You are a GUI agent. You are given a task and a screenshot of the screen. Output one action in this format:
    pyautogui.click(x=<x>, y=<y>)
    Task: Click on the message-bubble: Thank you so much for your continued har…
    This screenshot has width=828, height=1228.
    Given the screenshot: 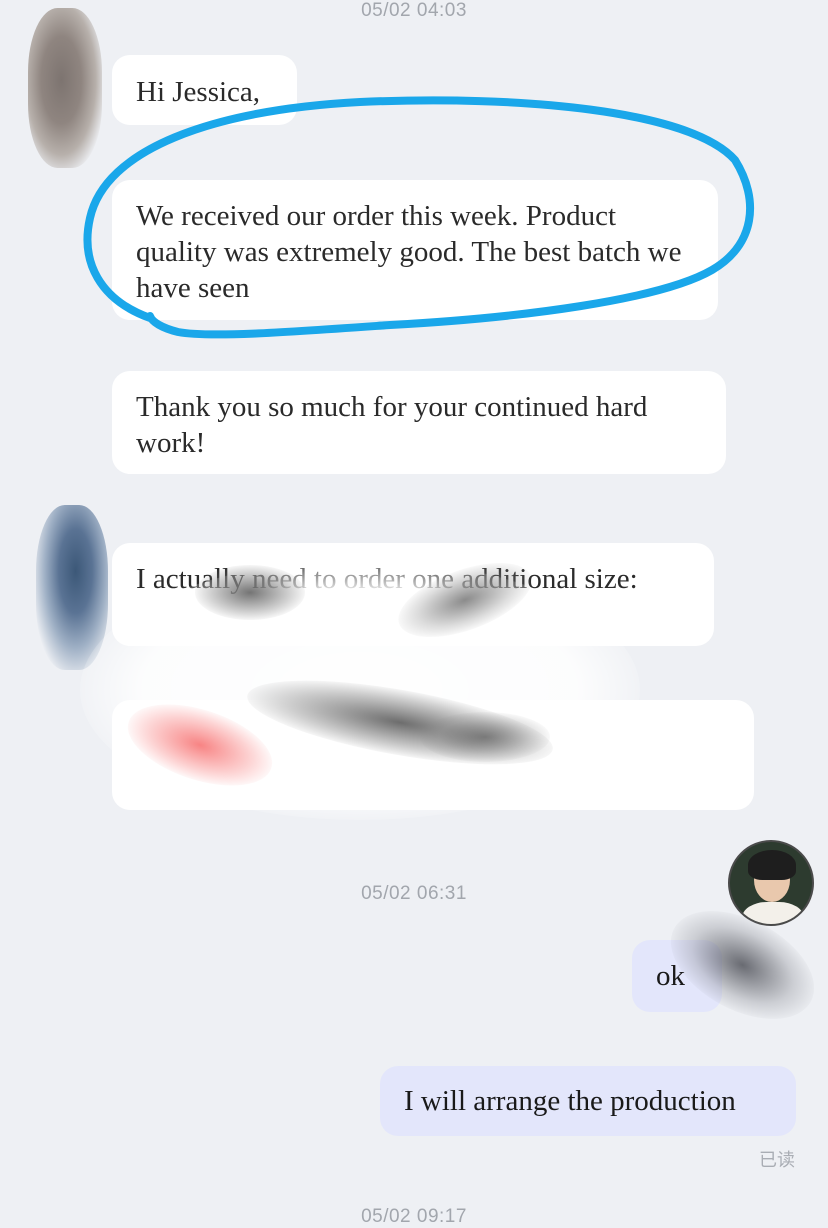 What is the action you would take?
    pyautogui.click(x=419, y=422)
    